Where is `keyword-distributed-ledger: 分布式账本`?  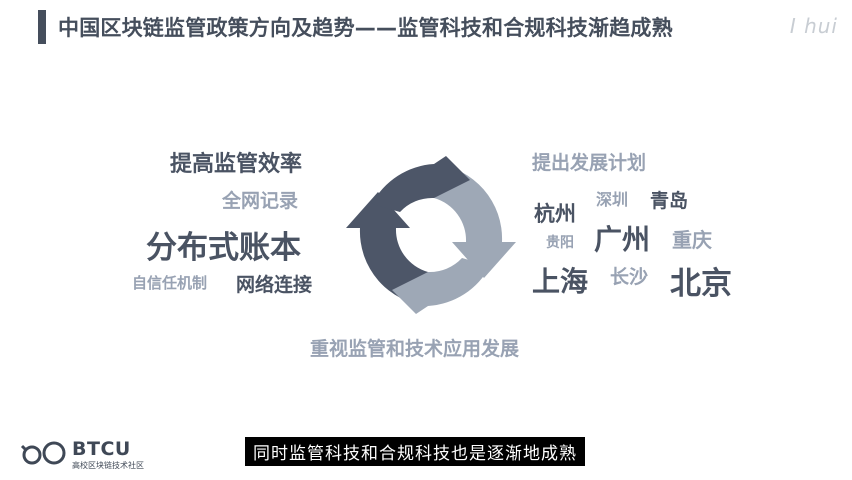 keyword-distributed-ledger: 分布式账本 is located at coordinates (223, 248).